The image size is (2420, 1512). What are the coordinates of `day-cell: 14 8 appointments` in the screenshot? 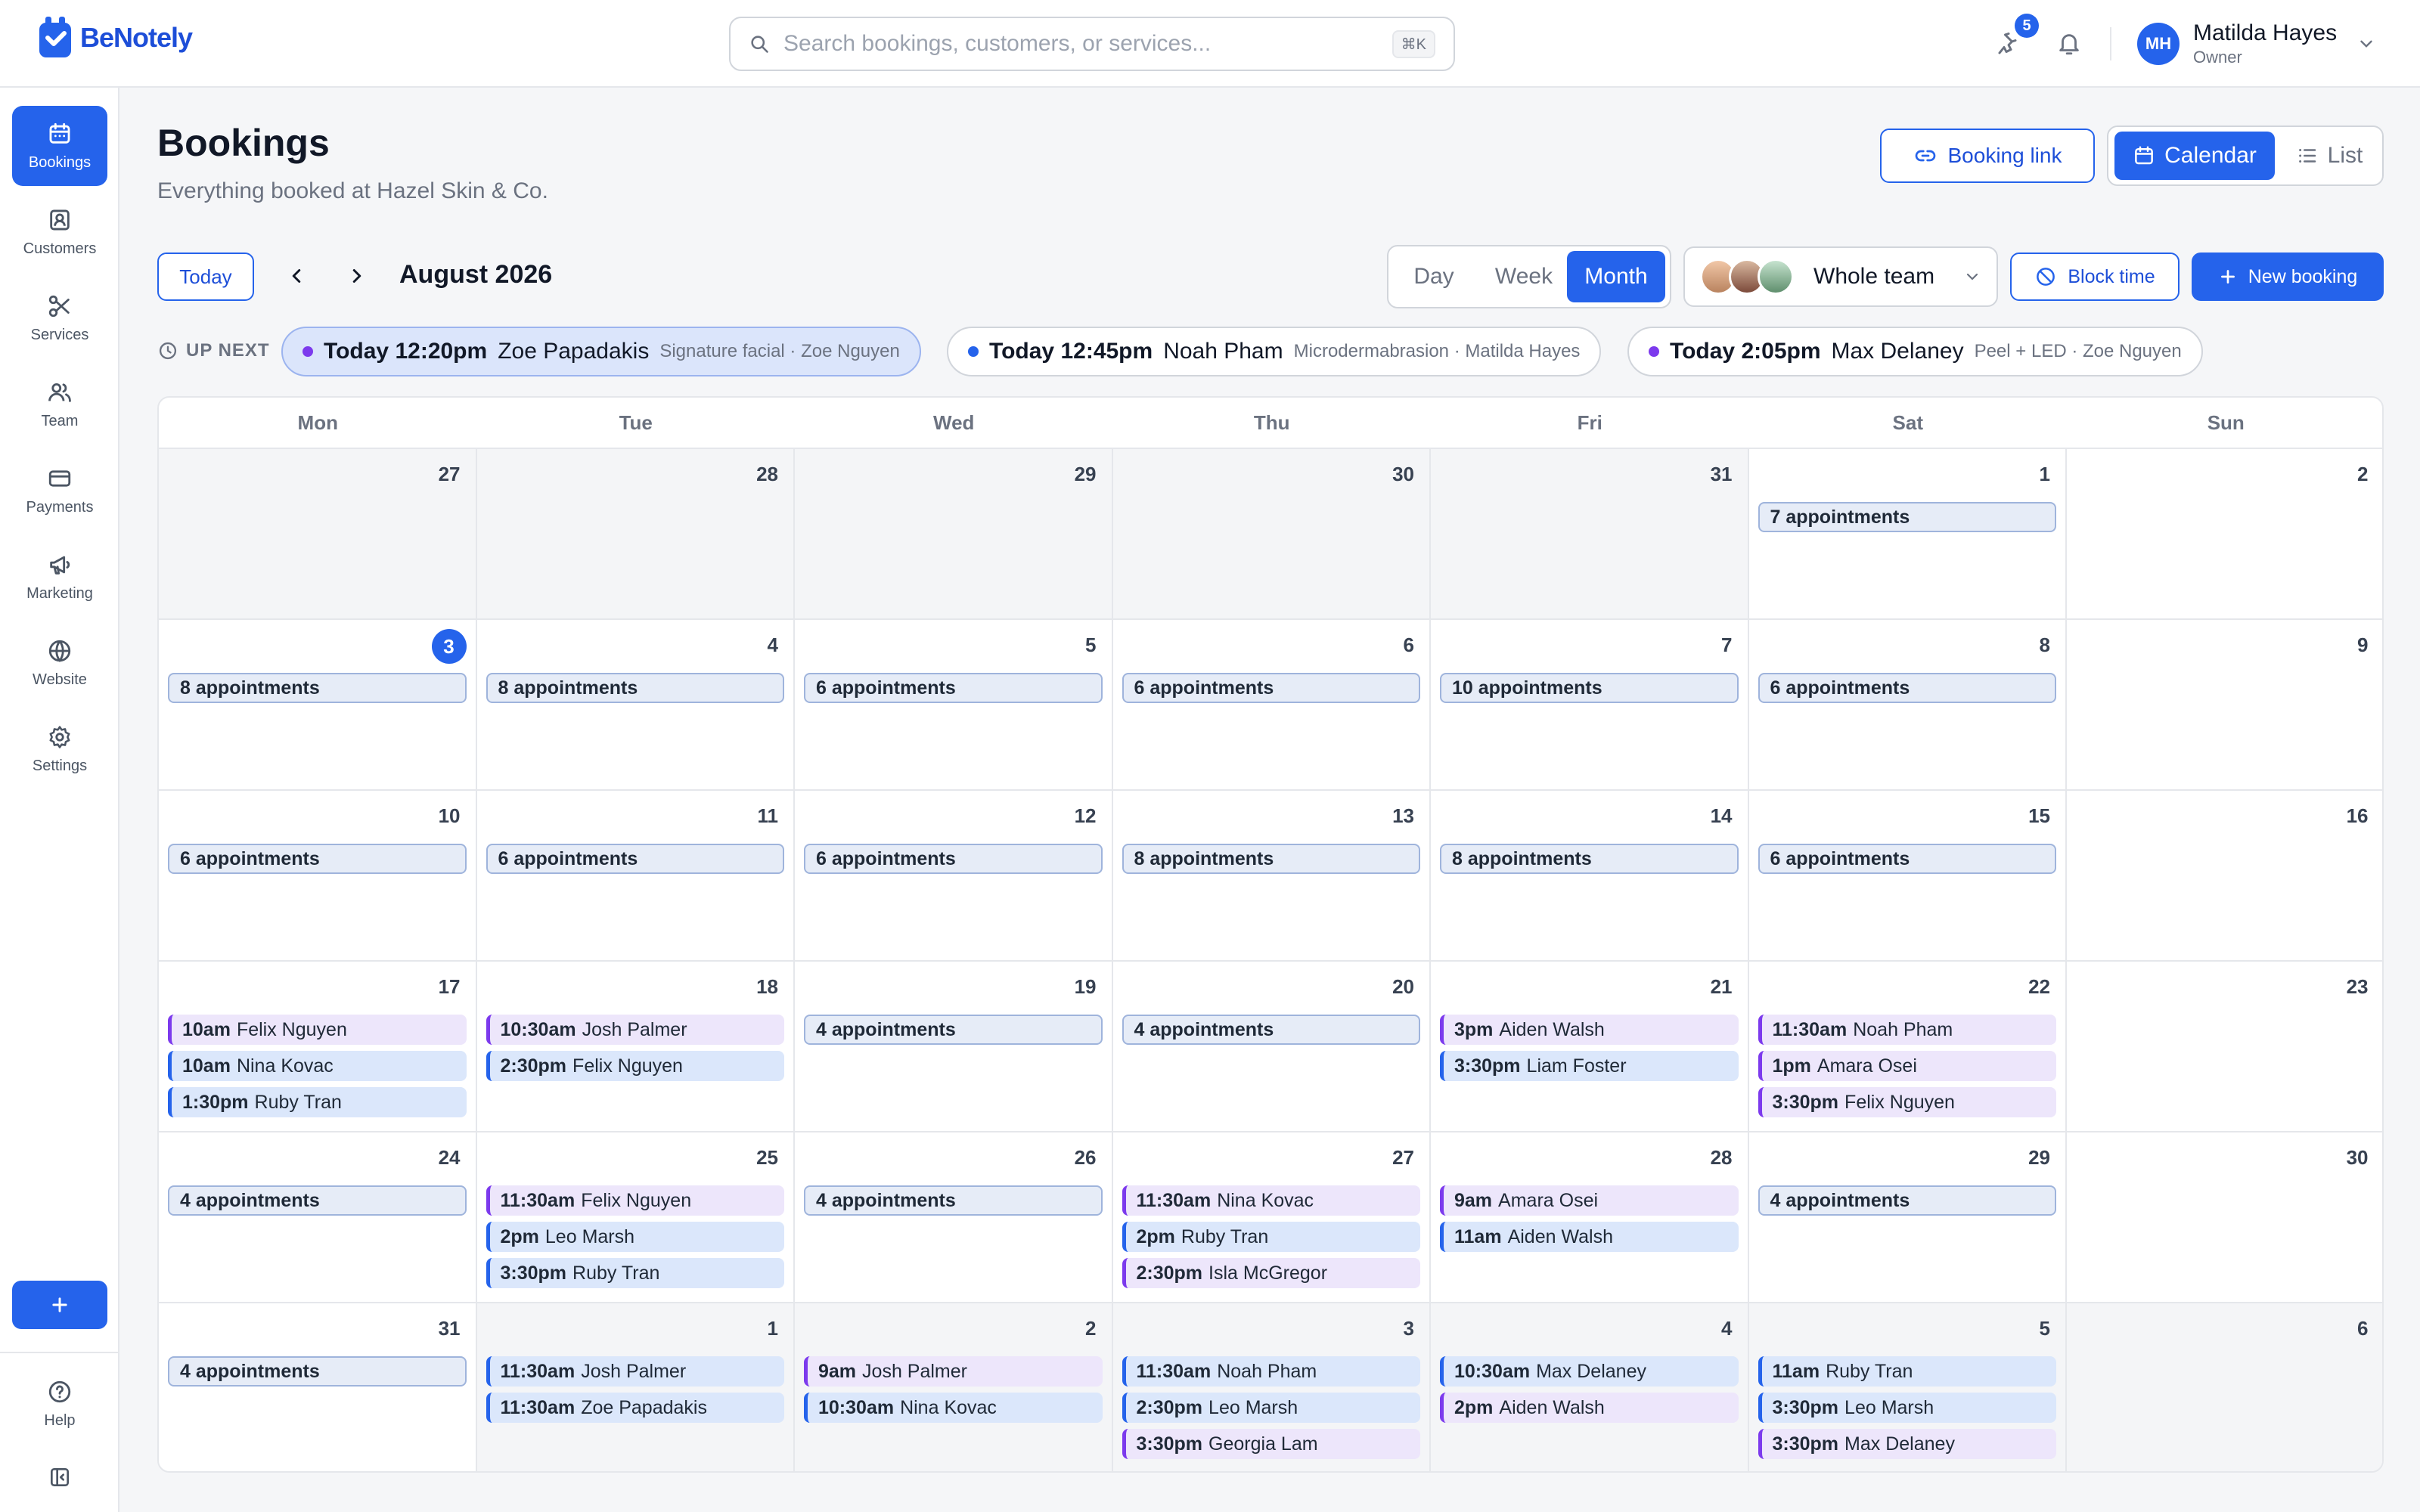 It's located at (1590, 874).